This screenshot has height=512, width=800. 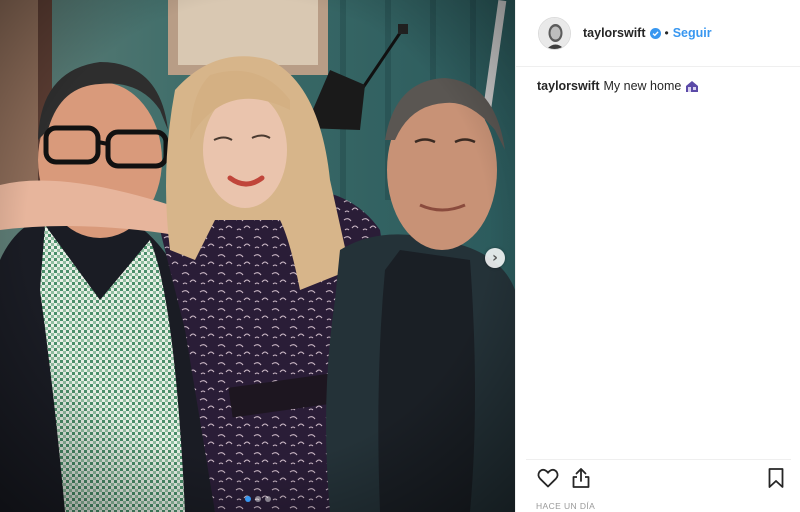 What do you see at coordinates (554, 33) in the screenshot?
I see `avatar` at bounding box center [554, 33].